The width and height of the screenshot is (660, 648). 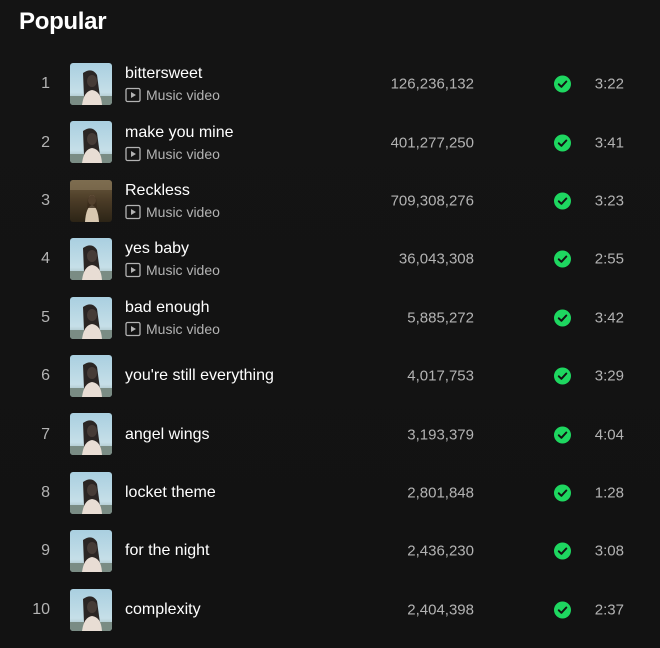 I want to click on track-title: yes baby, so click(x=172, y=249).